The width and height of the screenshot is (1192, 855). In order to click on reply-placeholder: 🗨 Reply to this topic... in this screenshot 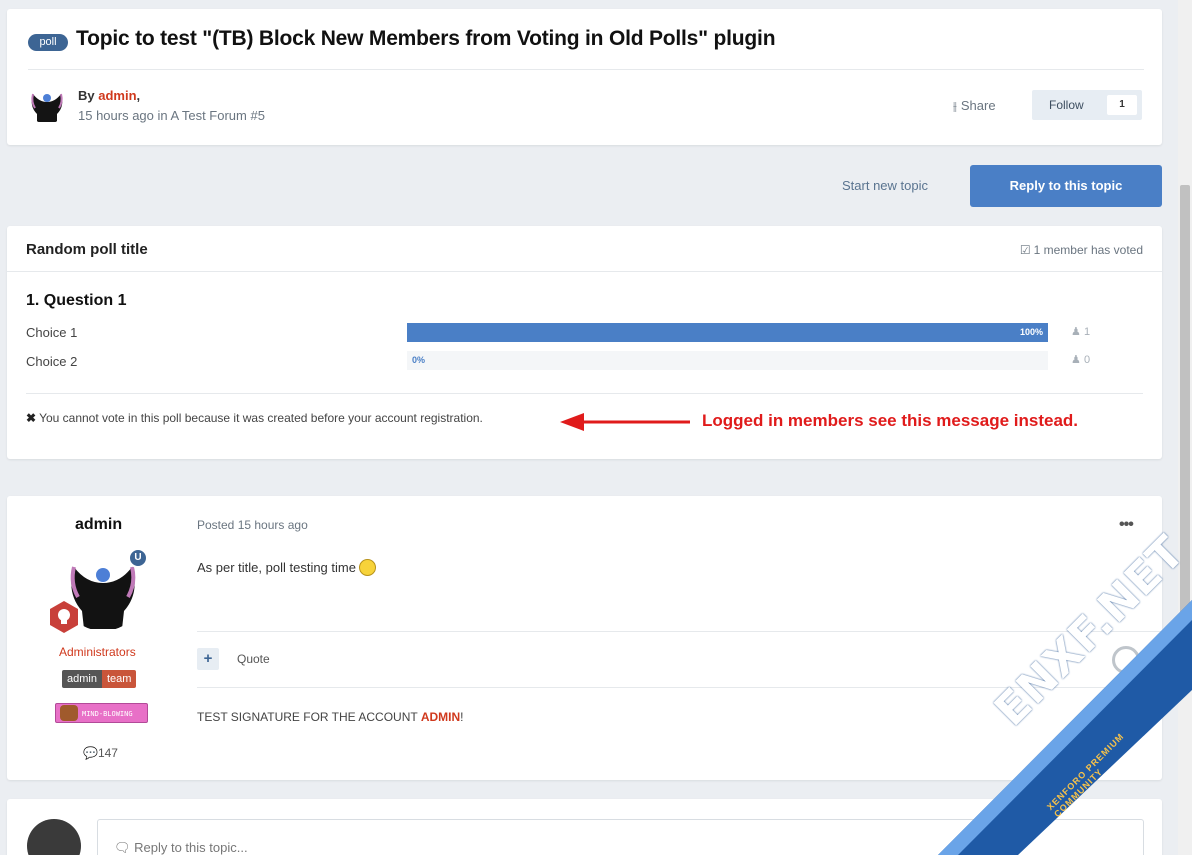, I will do `click(181, 847)`.